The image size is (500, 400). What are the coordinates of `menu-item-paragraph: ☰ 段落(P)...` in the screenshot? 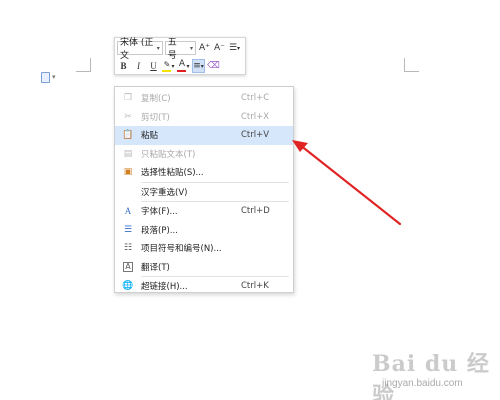 It's located at (204, 230).